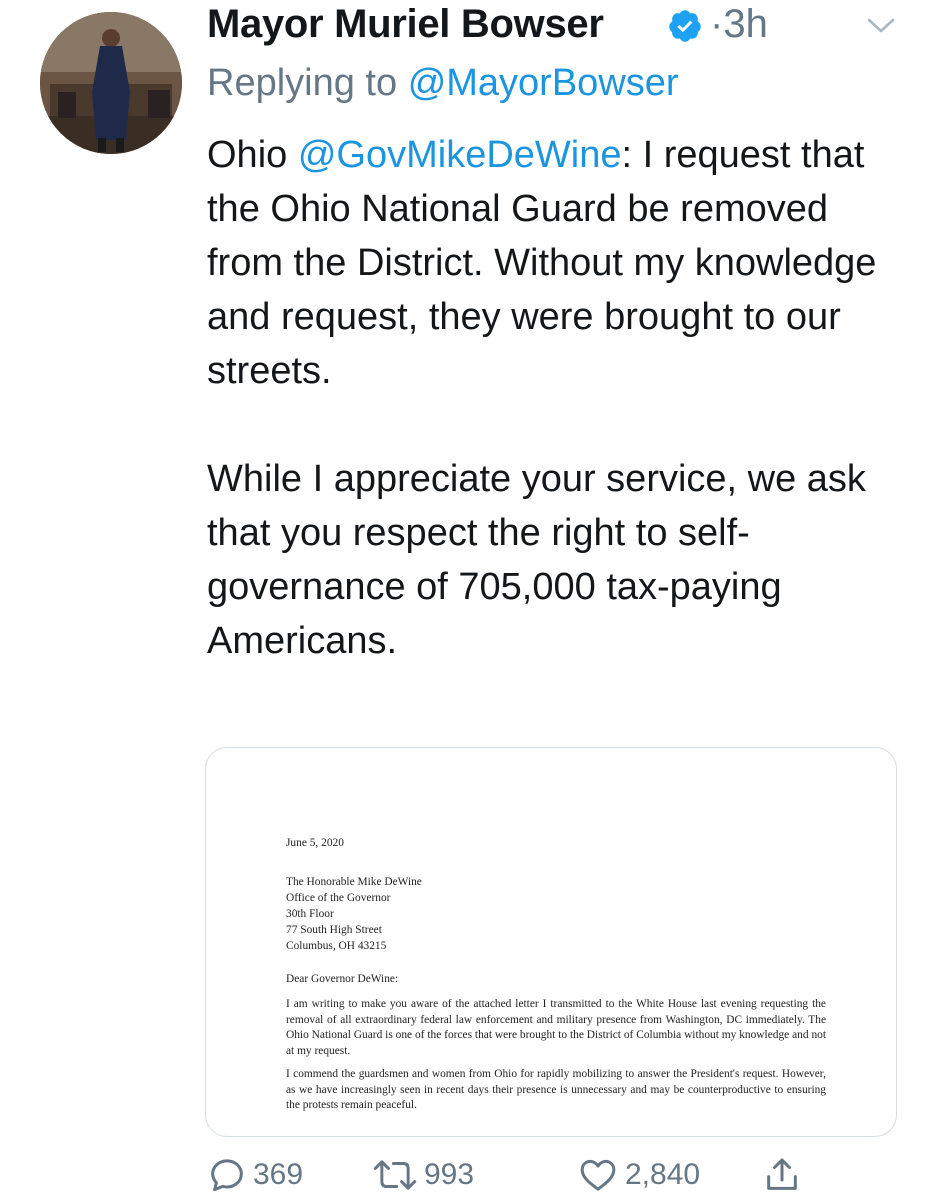  I want to click on share-icon, so click(782, 1175).